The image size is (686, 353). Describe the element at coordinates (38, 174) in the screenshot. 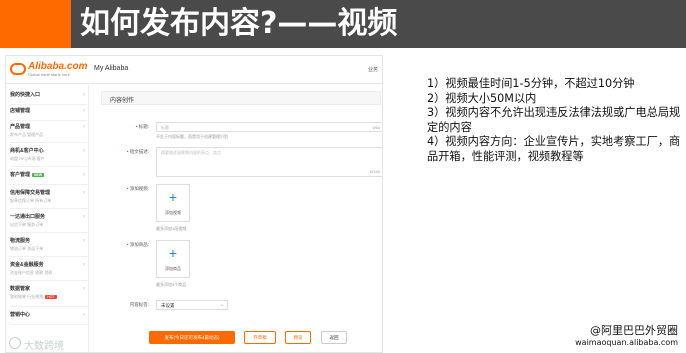

I see `new-badge: NEW` at that location.